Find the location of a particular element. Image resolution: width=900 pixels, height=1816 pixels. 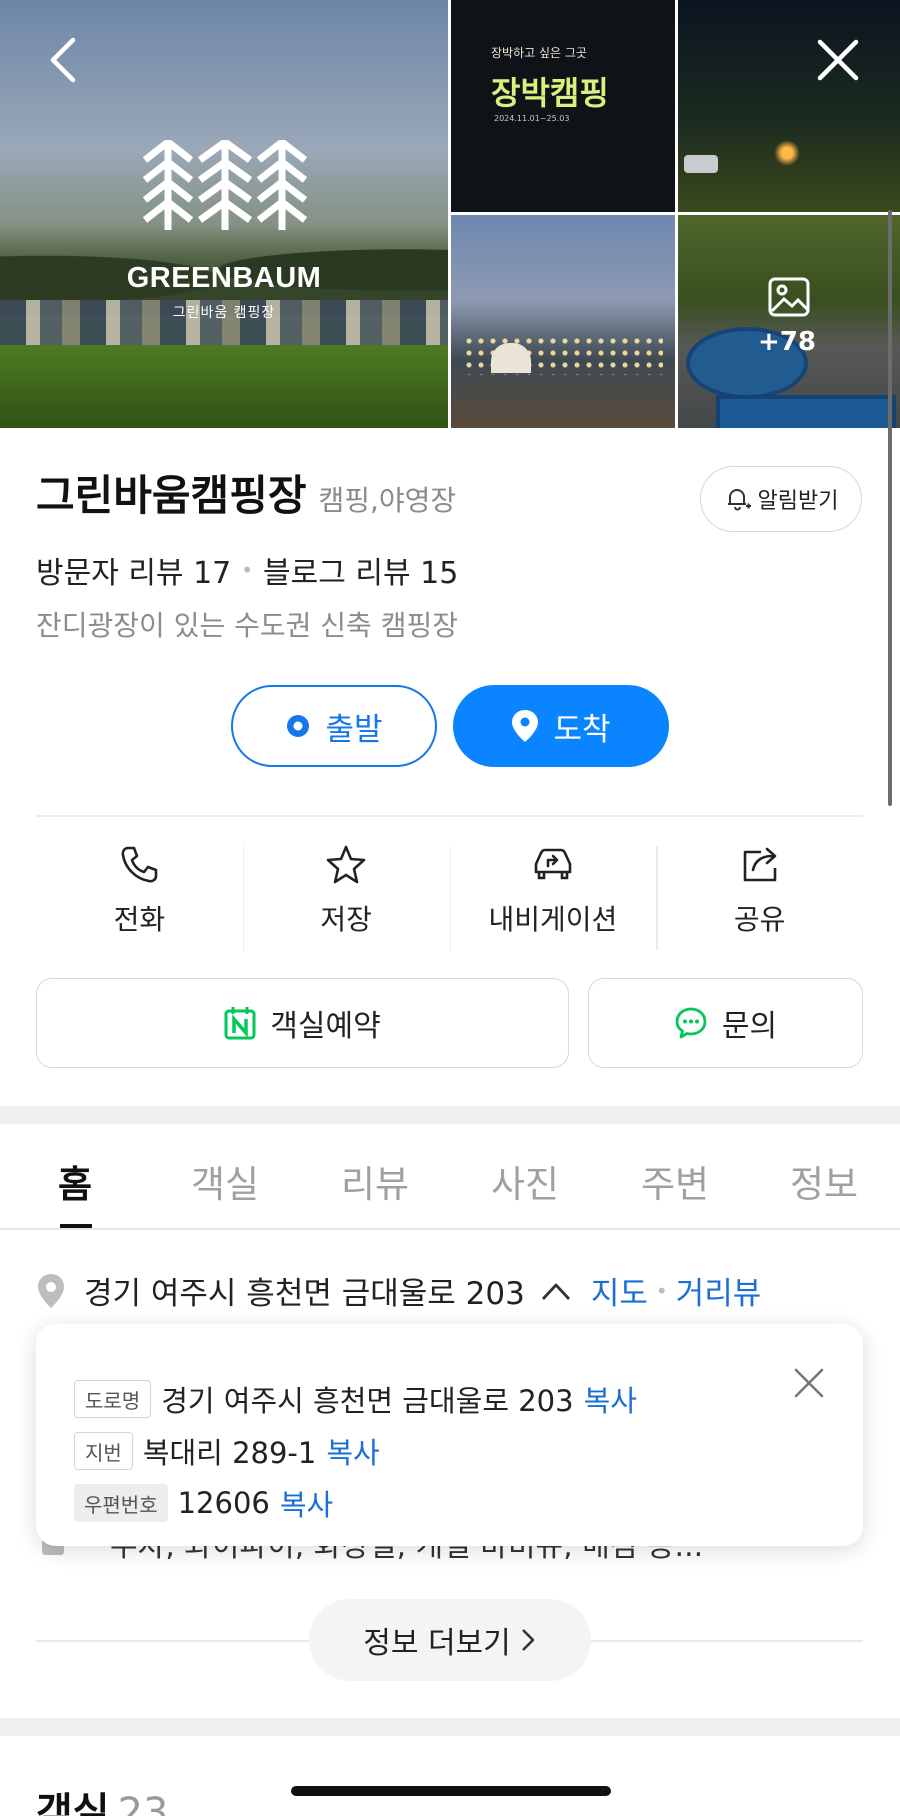

share-label: 공유 is located at coordinates (759, 919).